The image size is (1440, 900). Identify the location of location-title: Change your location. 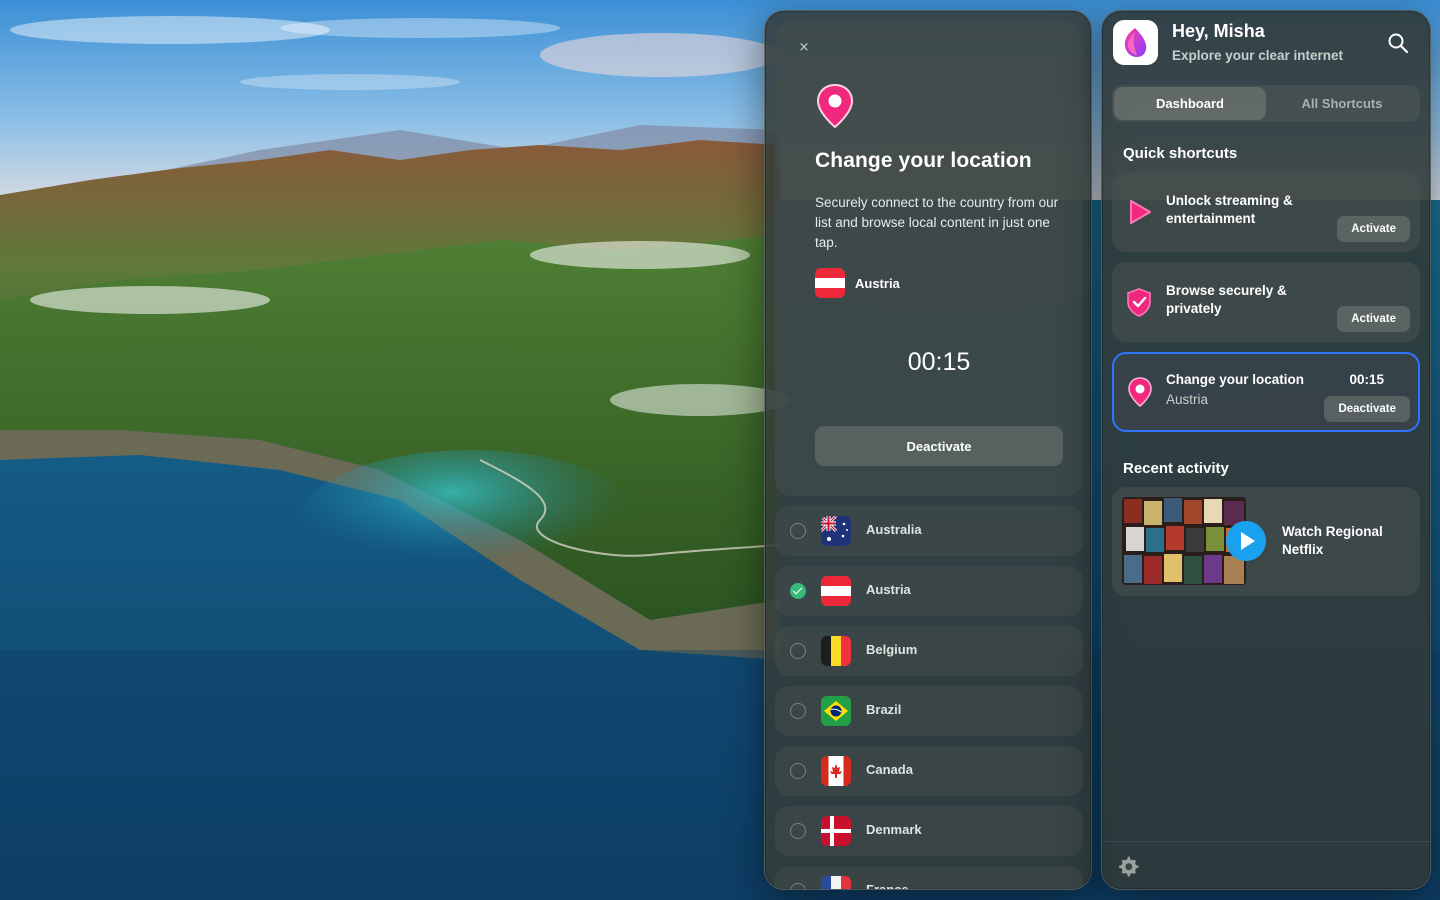
(923, 160).